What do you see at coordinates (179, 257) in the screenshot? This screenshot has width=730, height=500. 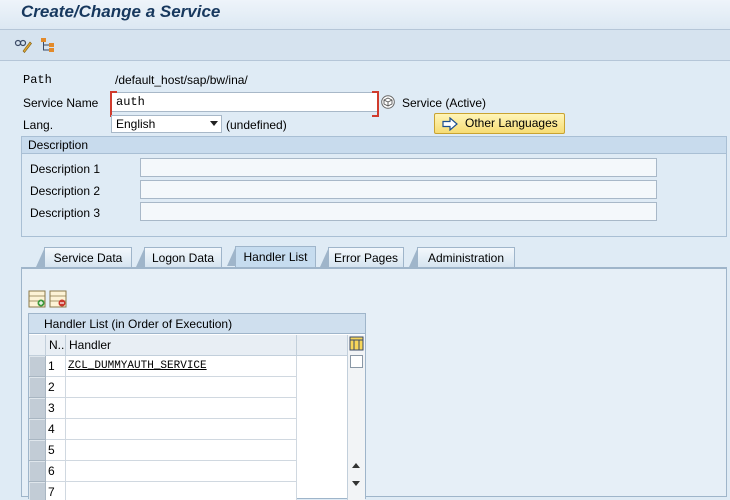 I see `tab-logon-data: Logon Data` at bounding box center [179, 257].